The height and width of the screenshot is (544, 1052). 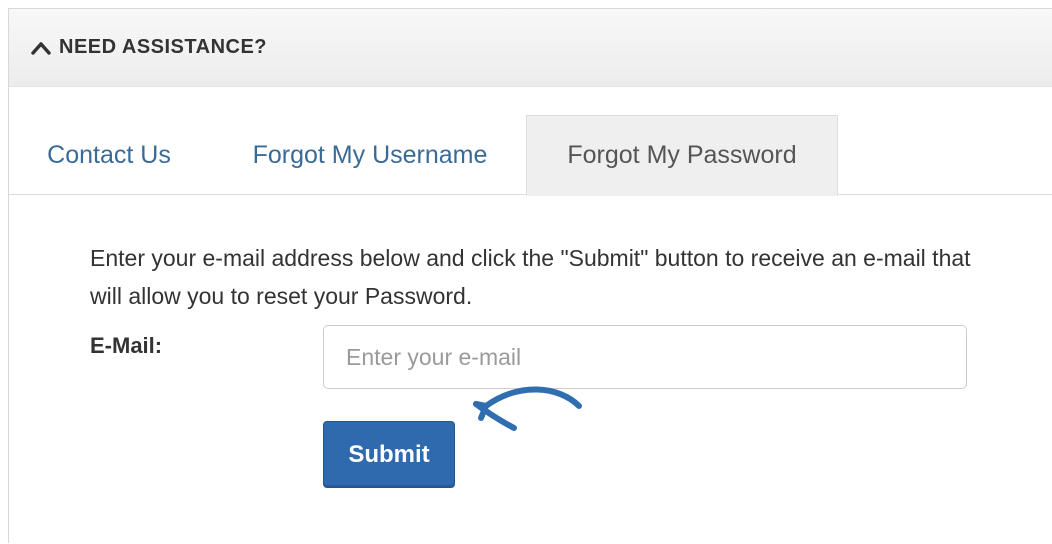 What do you see at coordinates (41, 48) in the screenshot?
I see `chevron-up-icon` at bounding box center [41, 48].